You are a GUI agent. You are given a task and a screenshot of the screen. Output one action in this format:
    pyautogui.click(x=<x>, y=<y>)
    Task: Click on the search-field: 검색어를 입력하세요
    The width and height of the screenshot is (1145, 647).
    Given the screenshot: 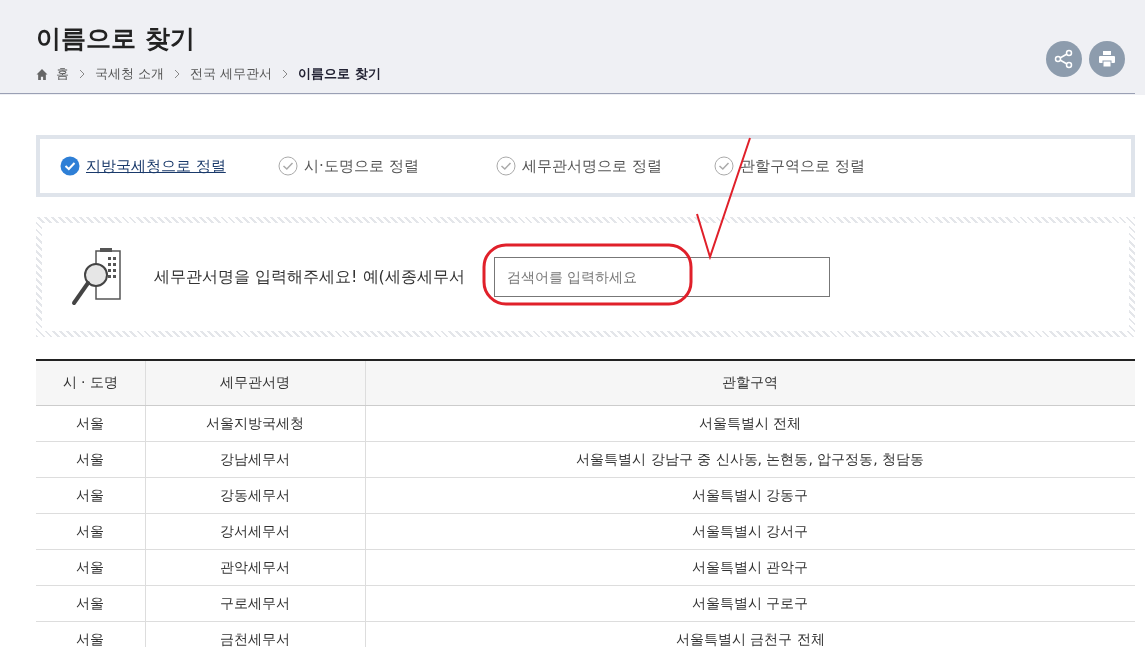 What is the action you would take?
    pyautogui.click(x=661, y=277)
    